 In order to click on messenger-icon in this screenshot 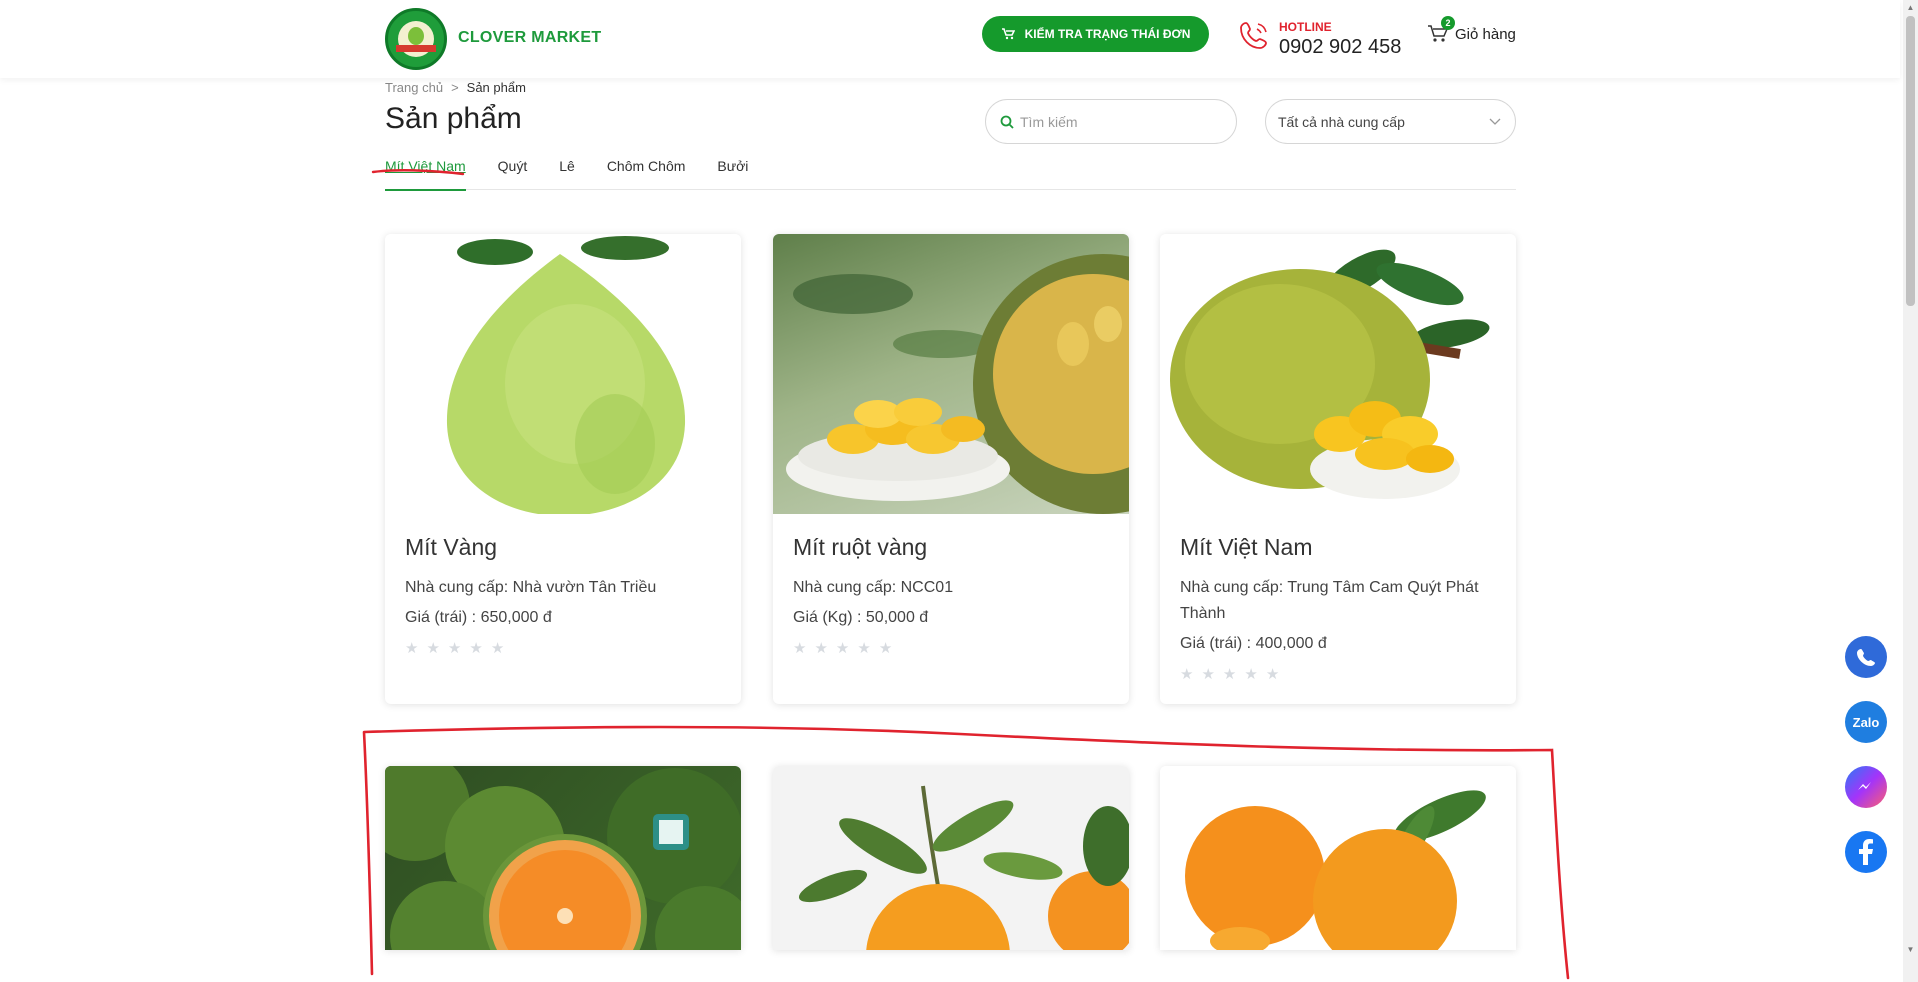, I will do `click(1864, 786)`.